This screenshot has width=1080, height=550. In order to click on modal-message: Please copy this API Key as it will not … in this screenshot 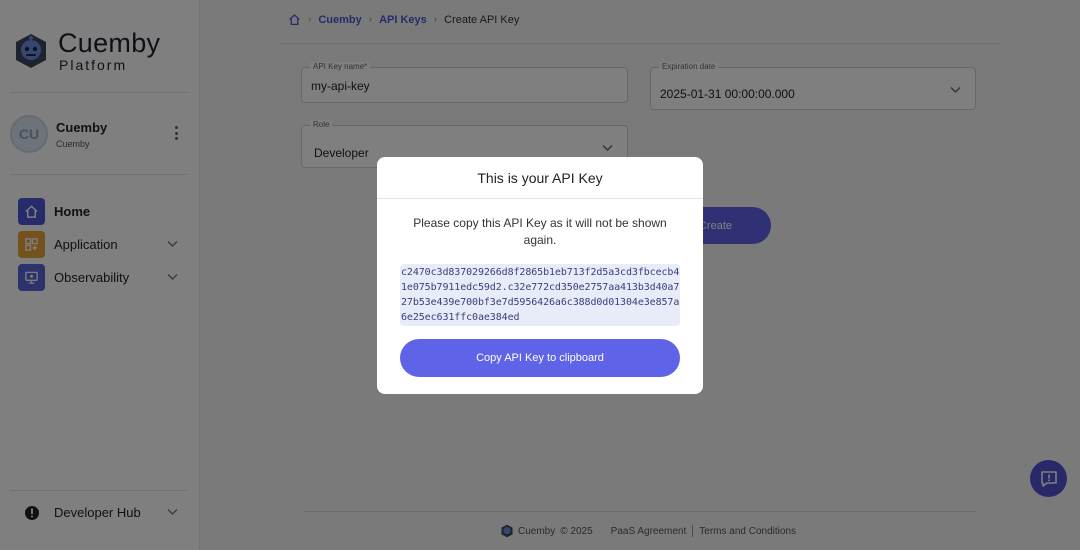, I will do `click(540, 231)`.